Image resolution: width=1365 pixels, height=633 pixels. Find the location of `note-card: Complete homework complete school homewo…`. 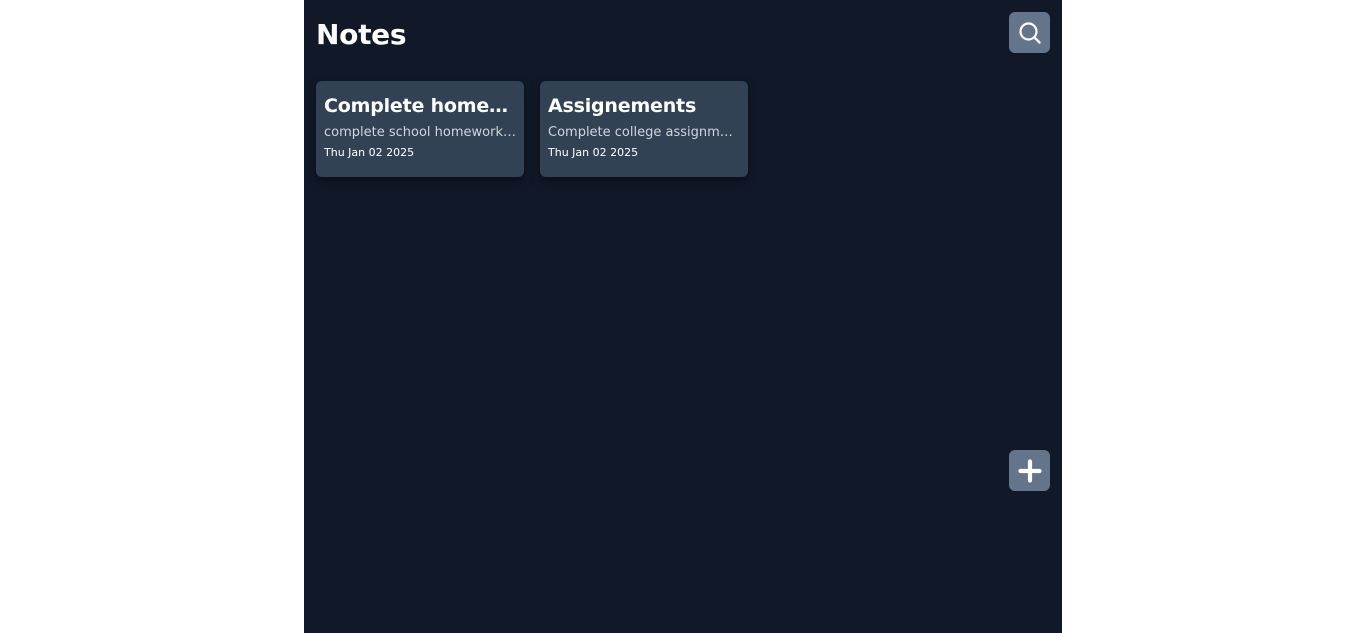

note-card: Complete homework complete school homewo… is located at coordinates (420, 129).